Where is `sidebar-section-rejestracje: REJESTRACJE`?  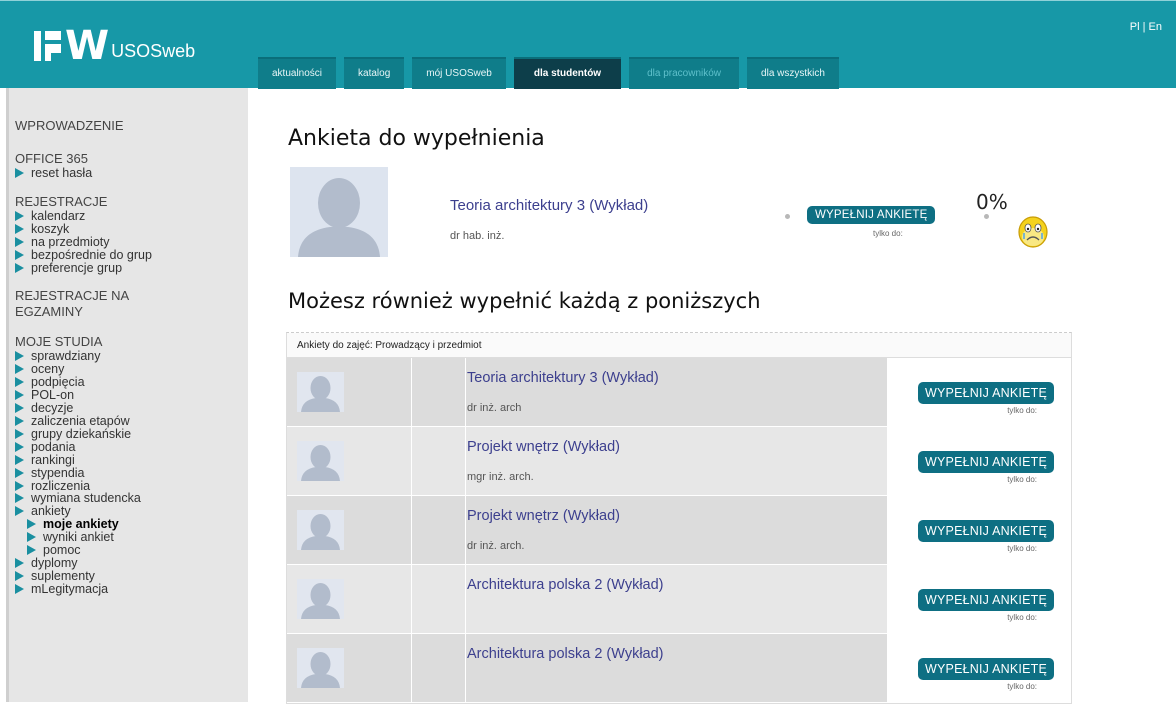
sidebar-section-rejestracje: REJESTRACJE is located at coordinates (131, 202).